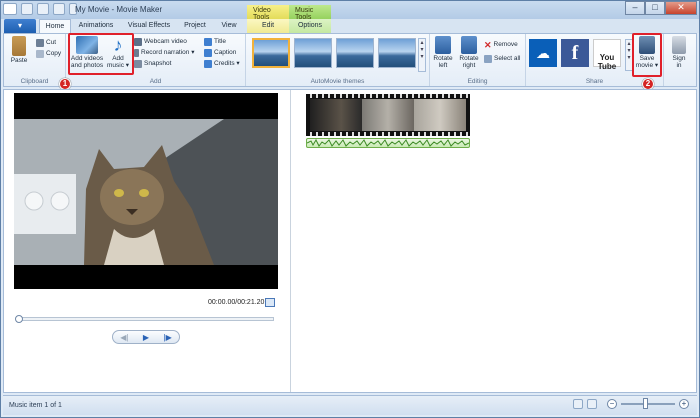  What do you see at coordinates (310, 26) in the screenshot?
I see `tab-options: Options` at bounding box center [310, 26].